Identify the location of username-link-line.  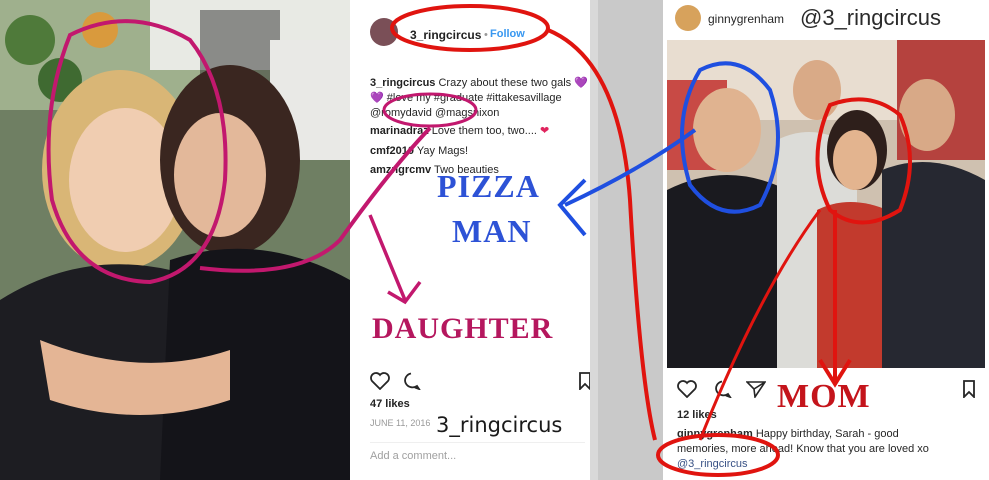
(602, 234).